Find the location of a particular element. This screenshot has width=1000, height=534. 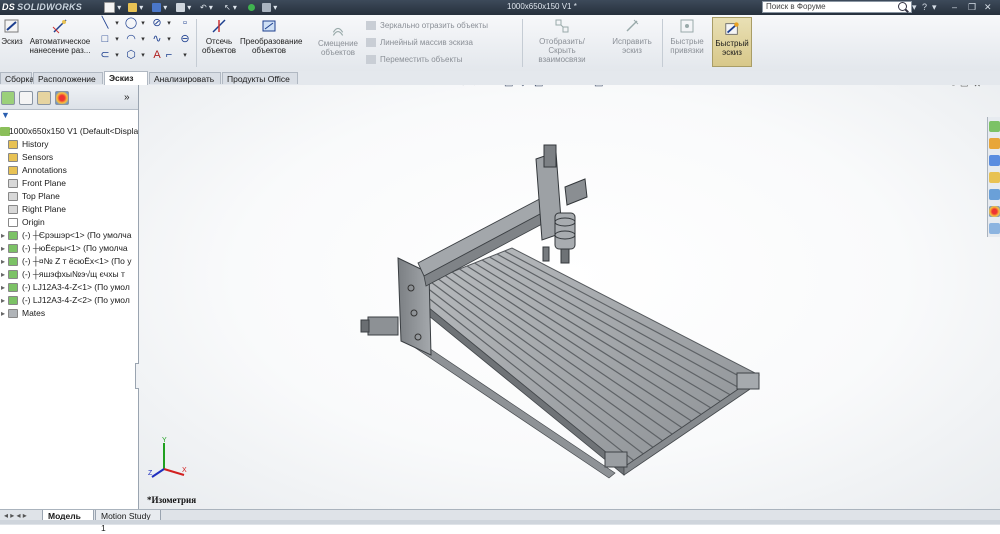

tab-sketch: Эскиз is located at coordinates (126, 78).